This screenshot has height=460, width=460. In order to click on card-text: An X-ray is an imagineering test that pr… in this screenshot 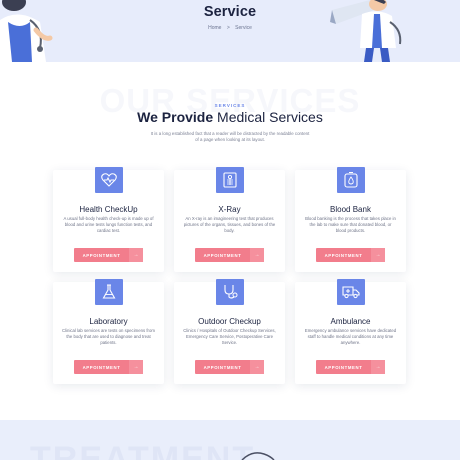, I will do `click(229, 225)`.